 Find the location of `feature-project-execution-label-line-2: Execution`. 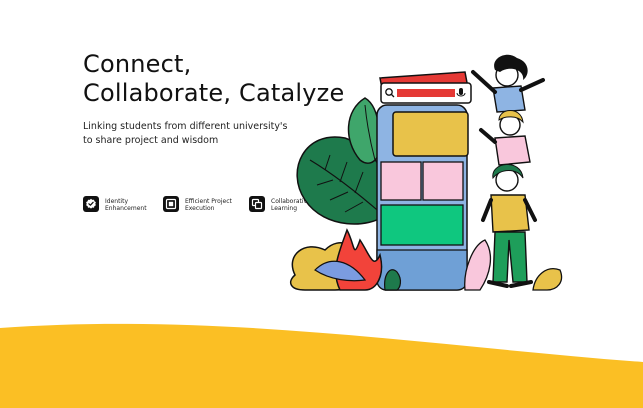

feature-project-execution-label-line-2: Execution is located at coordinates (200, 208).